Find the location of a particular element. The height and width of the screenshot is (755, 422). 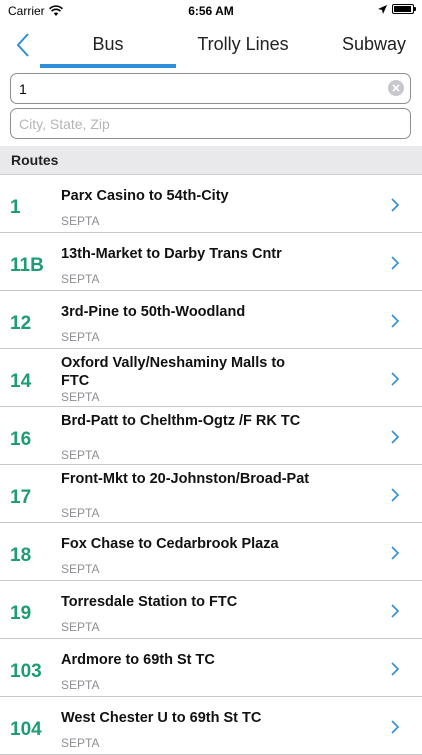

tab-subway: Subway is located at coordinates (379, 44).